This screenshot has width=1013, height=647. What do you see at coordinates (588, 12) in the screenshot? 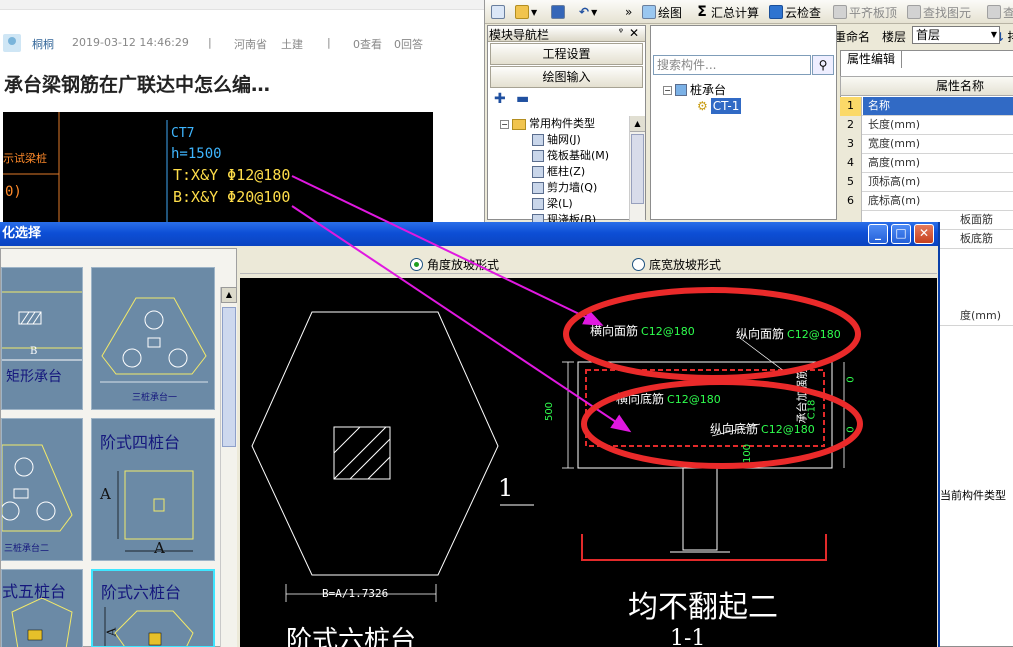
I see `undo-button: ↶ ▼` at bounding box center [588, 12].